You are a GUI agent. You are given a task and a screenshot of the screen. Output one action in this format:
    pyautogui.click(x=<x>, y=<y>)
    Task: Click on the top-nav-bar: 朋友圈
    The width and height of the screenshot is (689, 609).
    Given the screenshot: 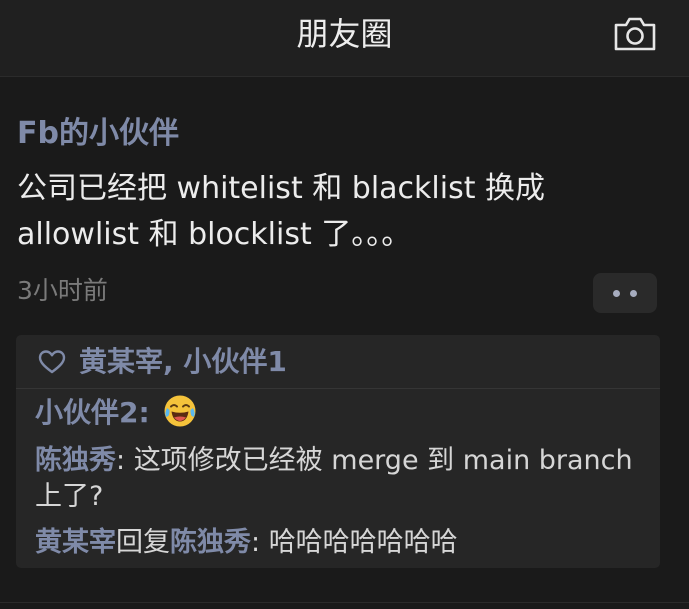 What is the action you would take?
    pyautogui.click(x=344, y=38)
    